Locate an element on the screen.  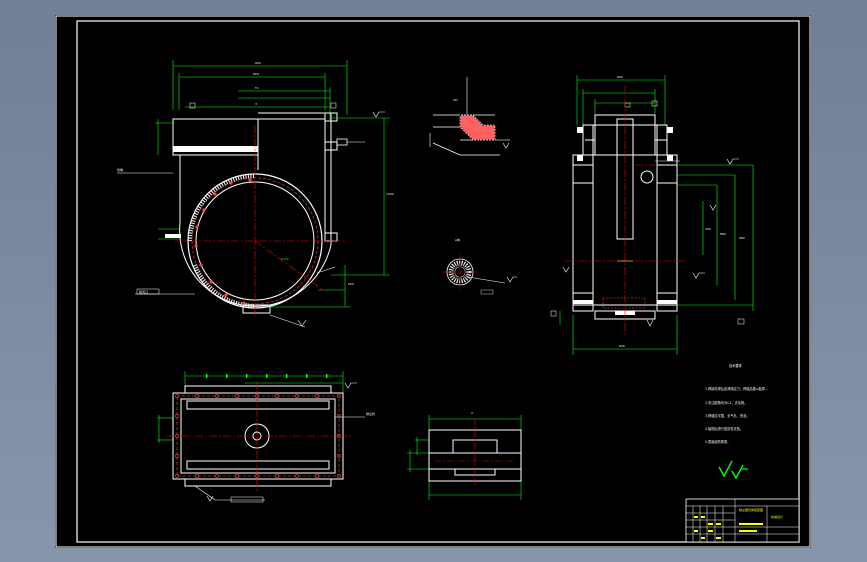
plan-view-top-dimensions is located at coordinates (250, 407).